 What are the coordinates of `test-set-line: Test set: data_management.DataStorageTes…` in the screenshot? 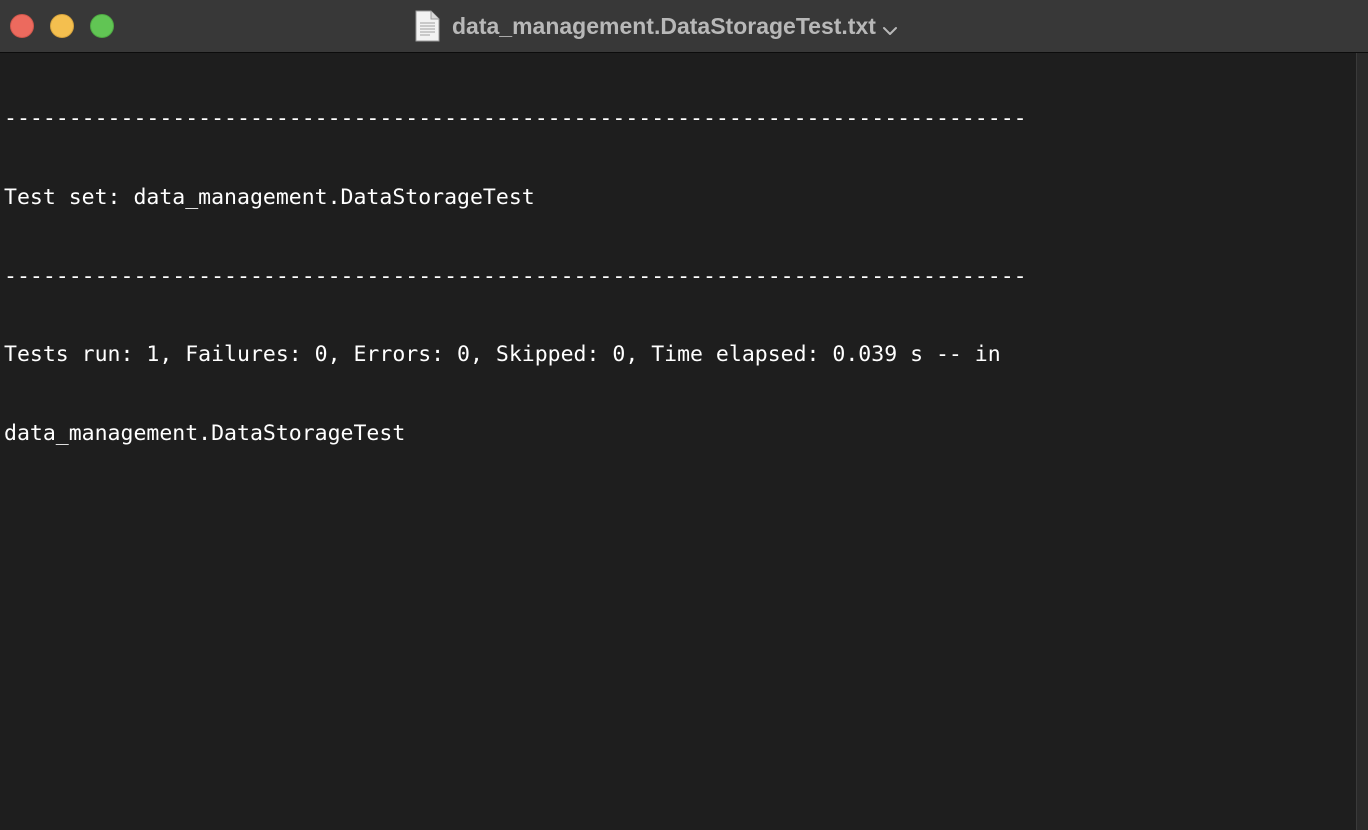 It's located at (269, 197).